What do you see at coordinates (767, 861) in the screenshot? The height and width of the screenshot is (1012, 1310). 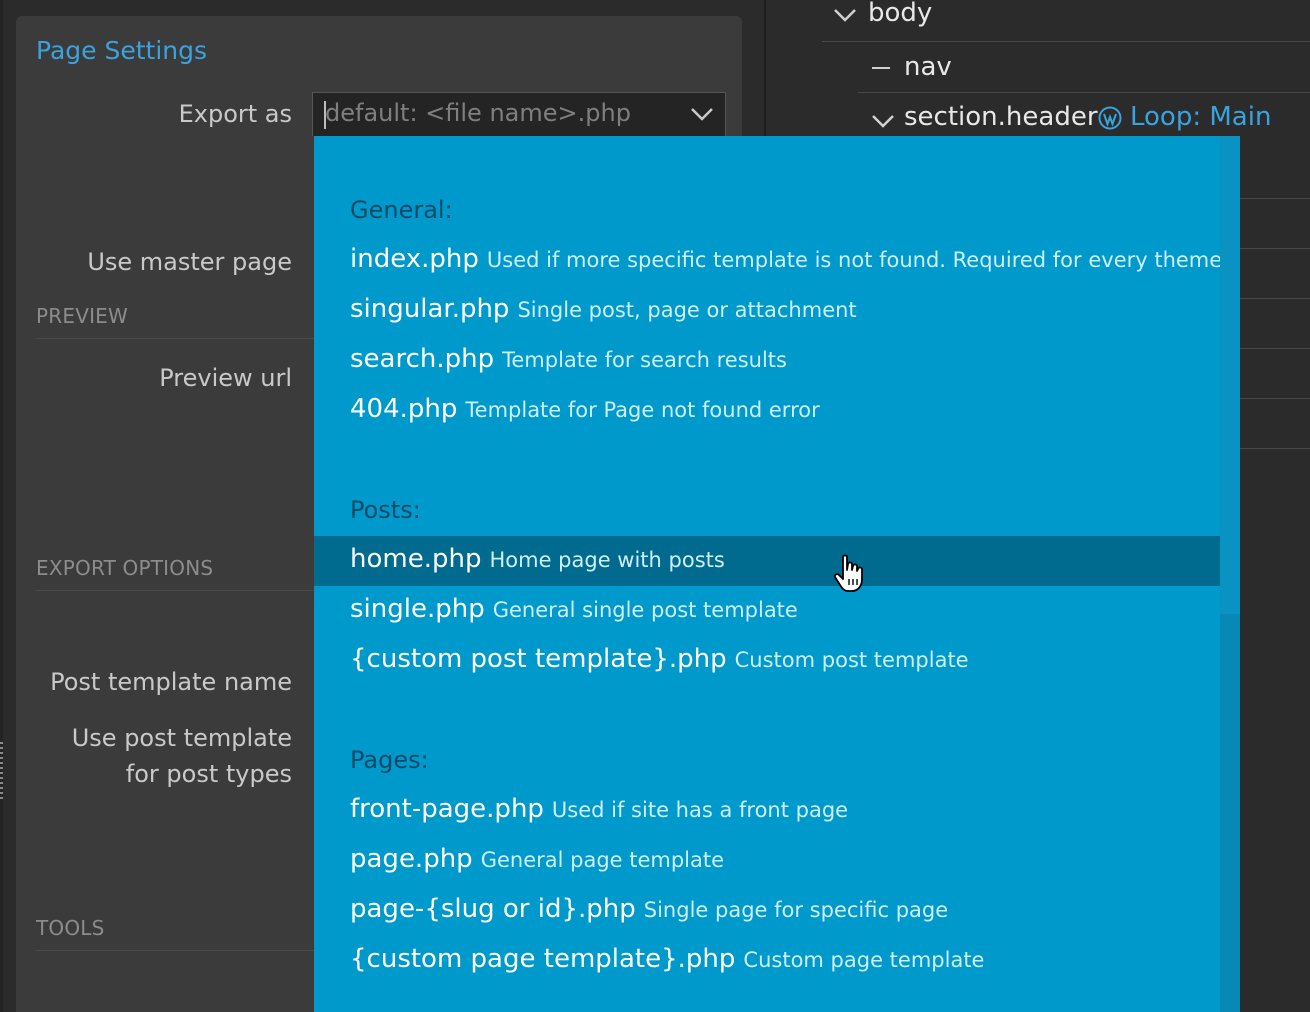 I see `option-page-php: page.php General page template` at bounding box center [767, 861].